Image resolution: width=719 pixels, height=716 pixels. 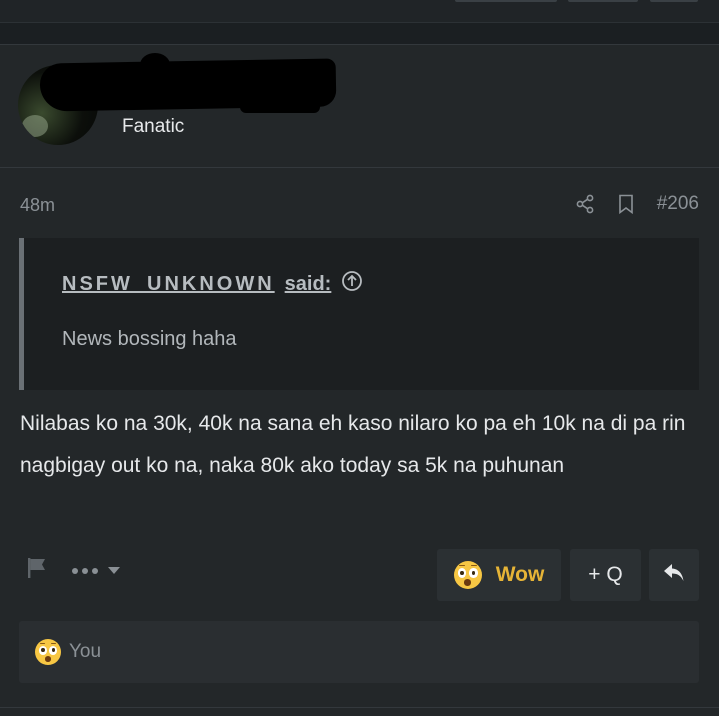 I want to click on reply-icon, so click(x=674, y=575).